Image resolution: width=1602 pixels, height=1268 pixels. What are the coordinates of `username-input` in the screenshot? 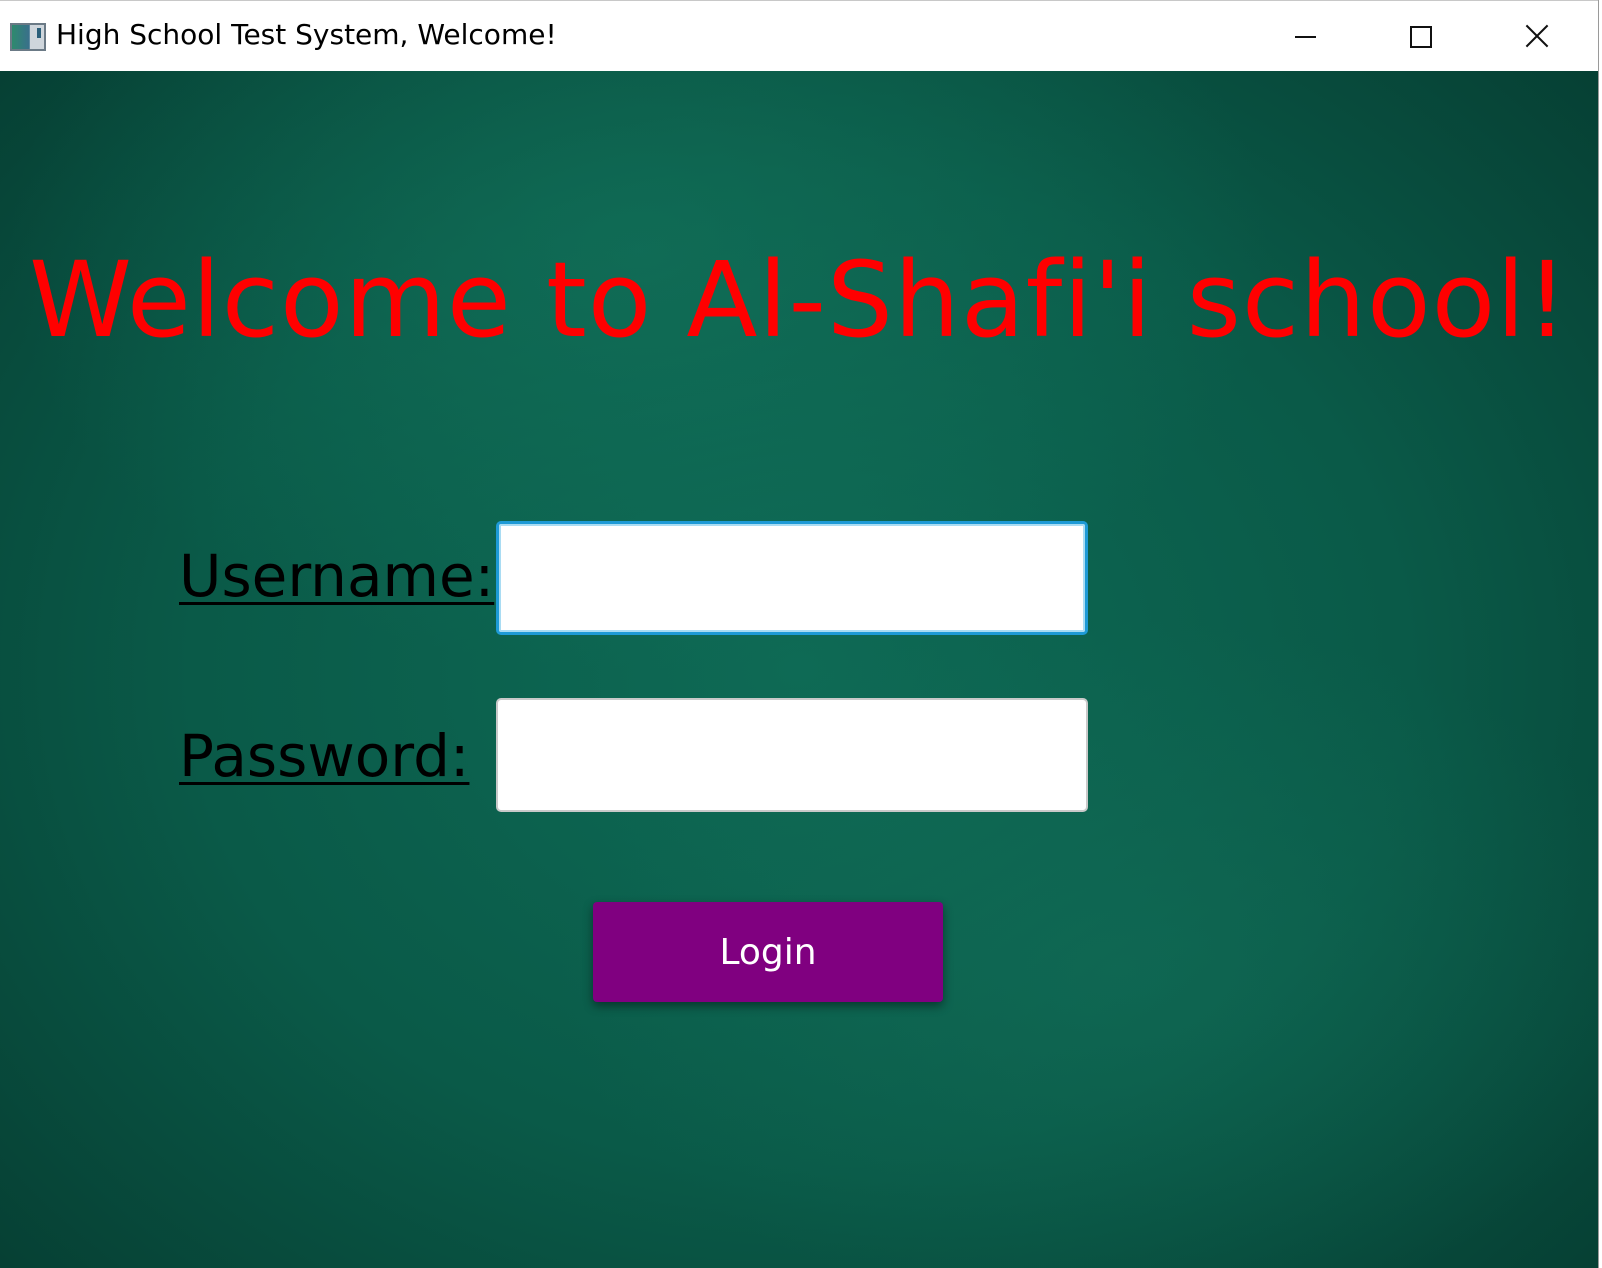 It's located at (792, 578).